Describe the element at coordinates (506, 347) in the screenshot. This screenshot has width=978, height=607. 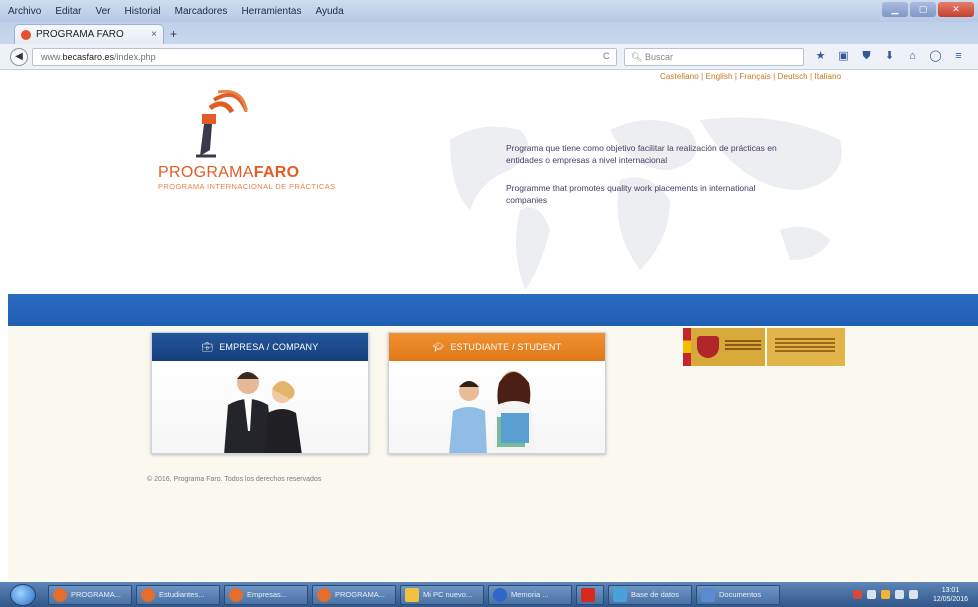
I see `student-card-label: ESTUDIANTE / STUDENT` at that location.